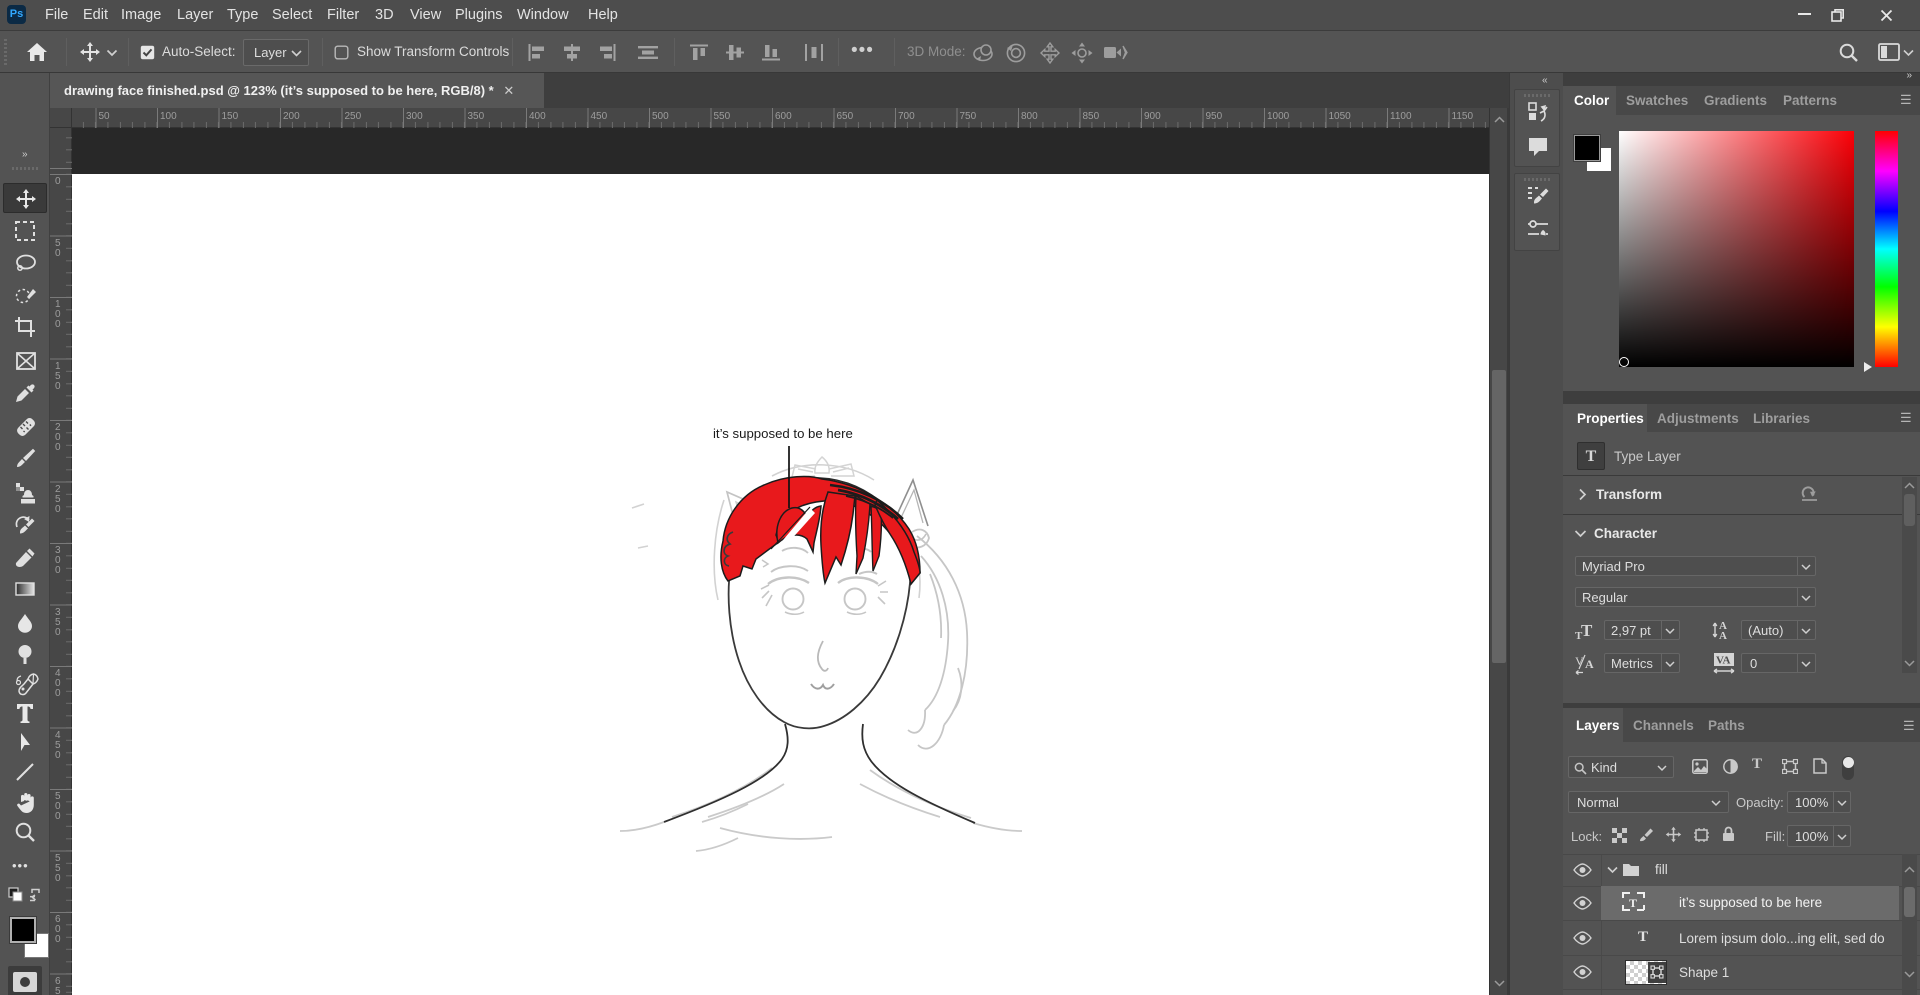 This screenshot has width=1920, height=995. I want to click on svg-text: it’s supposed to be here, so click(783, 433).